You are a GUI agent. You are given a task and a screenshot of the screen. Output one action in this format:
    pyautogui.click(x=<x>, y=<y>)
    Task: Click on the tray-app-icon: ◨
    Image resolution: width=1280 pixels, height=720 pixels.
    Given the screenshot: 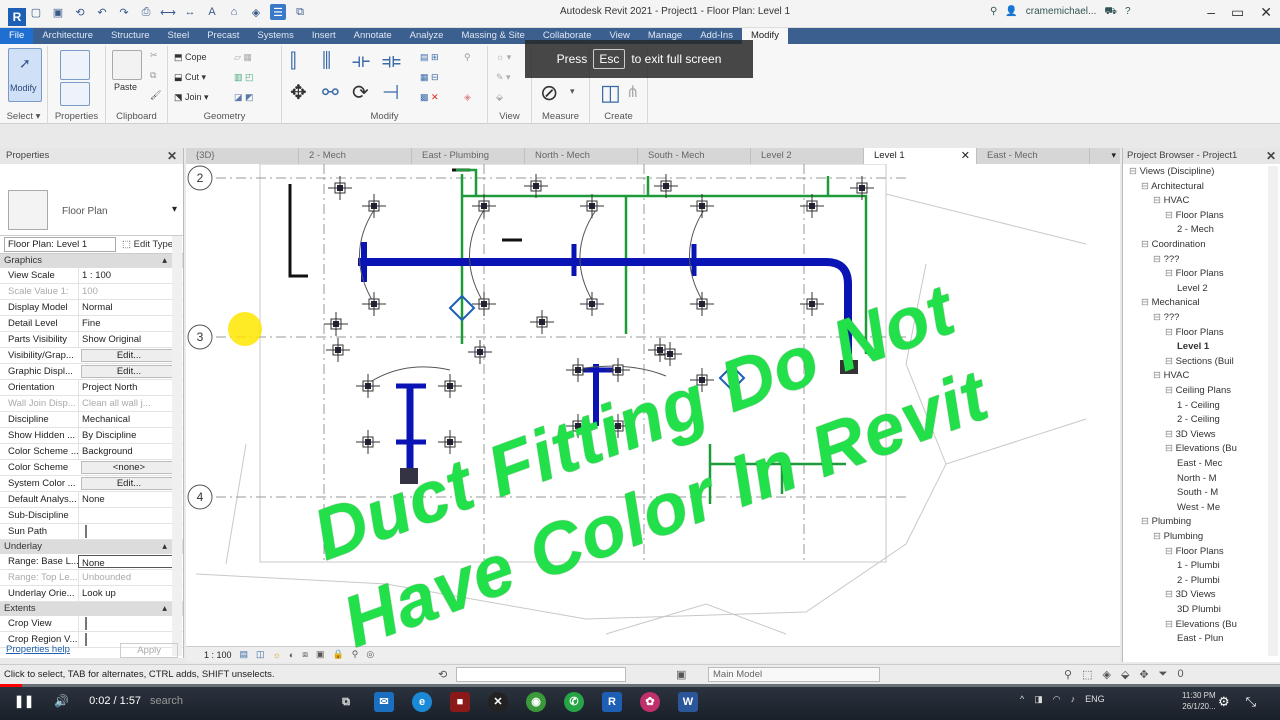 What is the action you would take?
    pyautogui.click(x=1038, y=699)
    